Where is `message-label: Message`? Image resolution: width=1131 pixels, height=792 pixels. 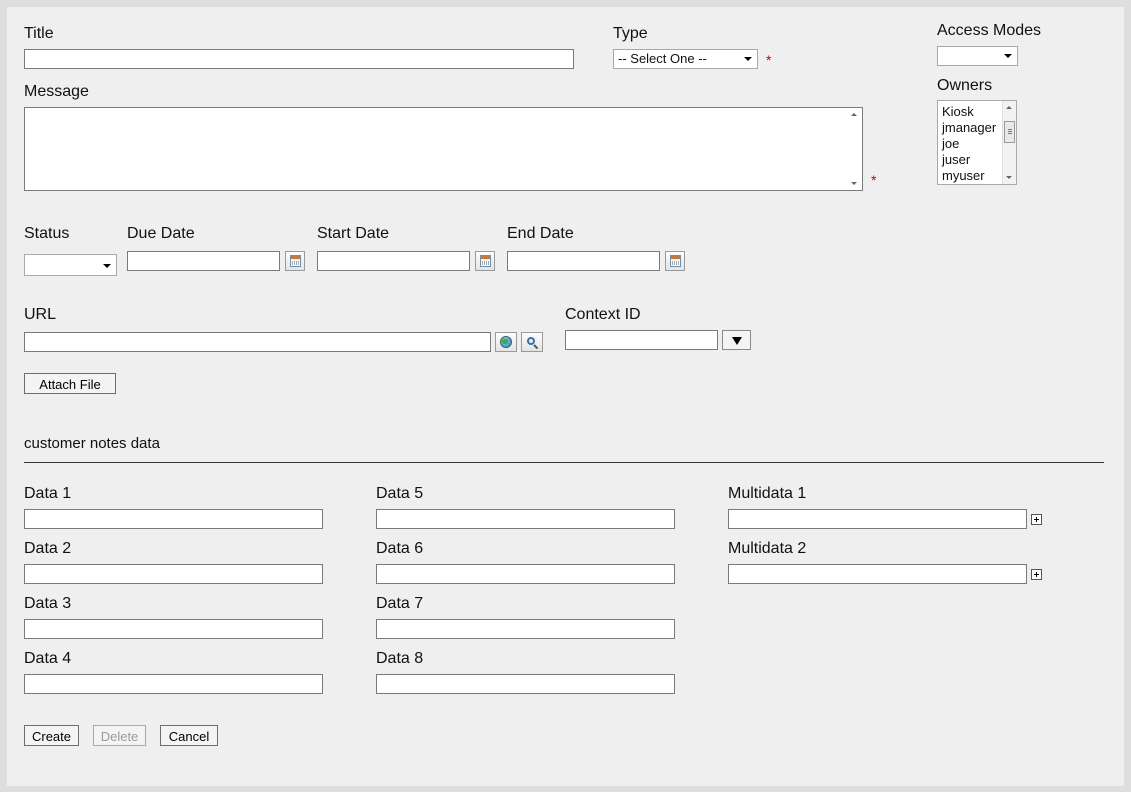 message-label: Message is located at coordinates (56, 91).